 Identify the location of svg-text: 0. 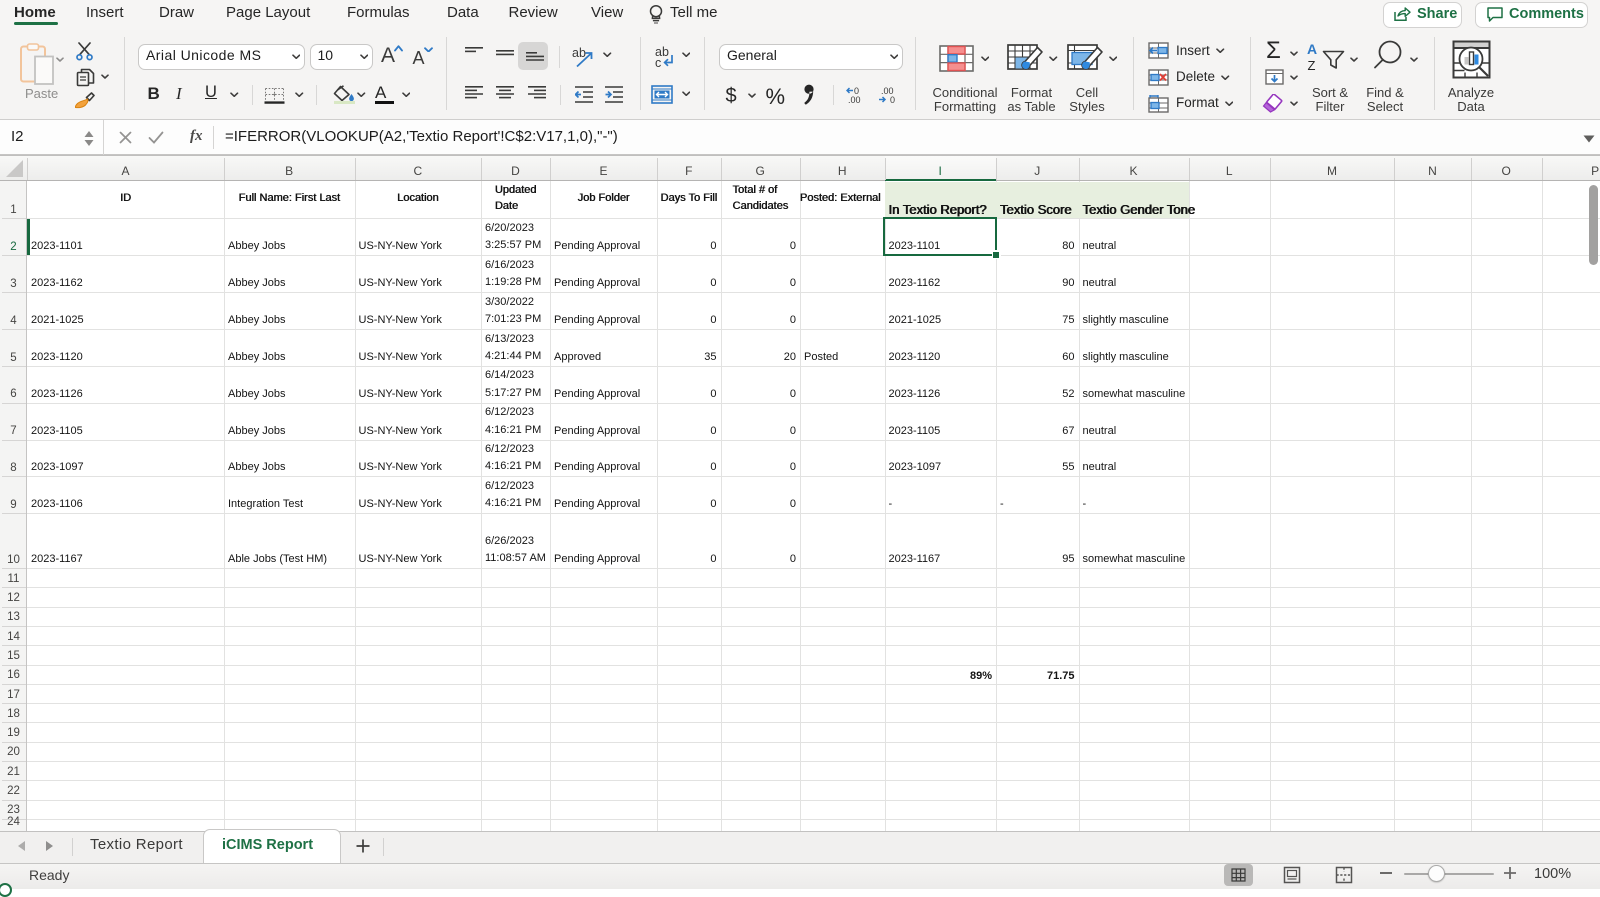
(892, 99).